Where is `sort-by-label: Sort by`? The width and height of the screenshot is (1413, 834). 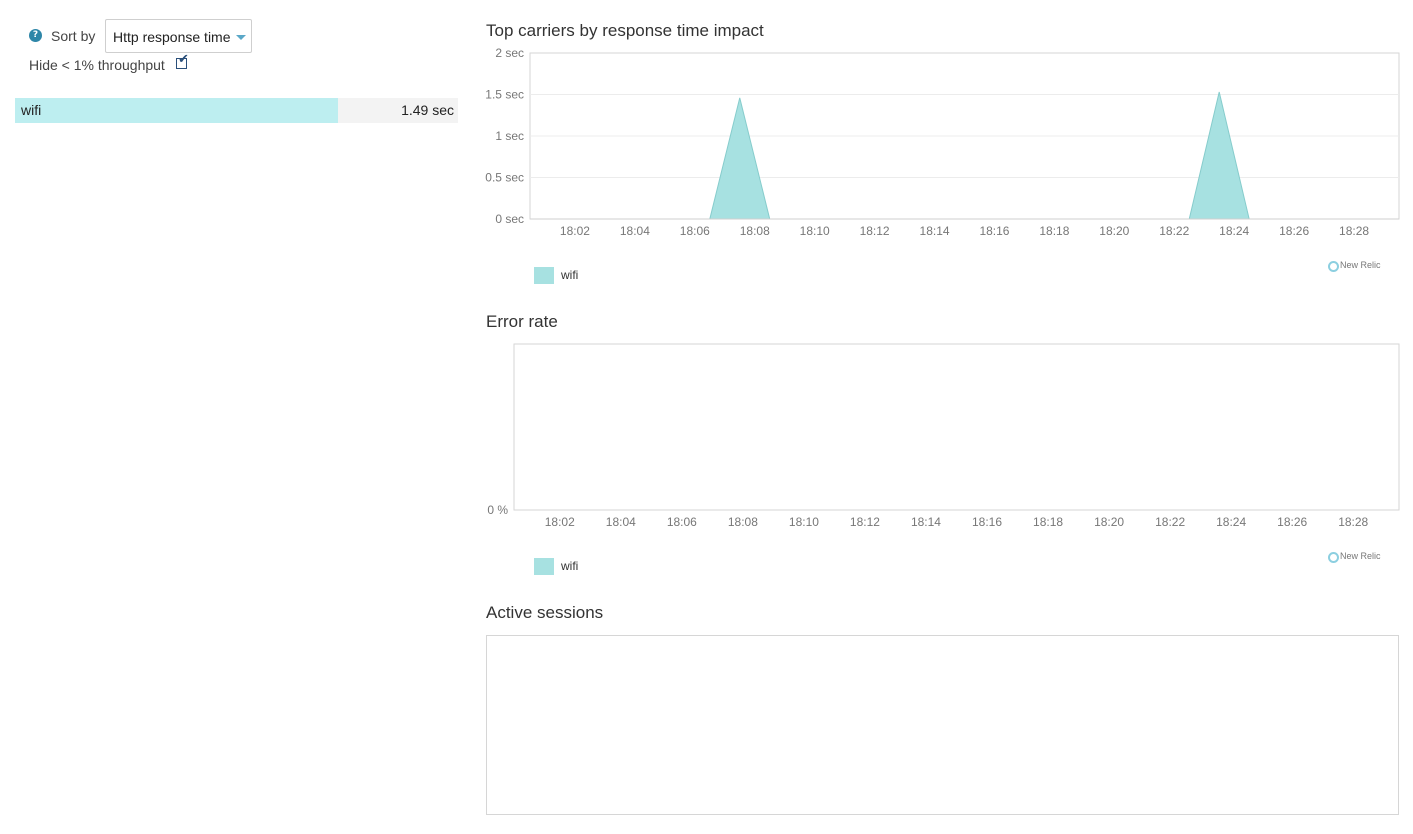
sort-by-label: Sort by is located at coordinates (73, 36).